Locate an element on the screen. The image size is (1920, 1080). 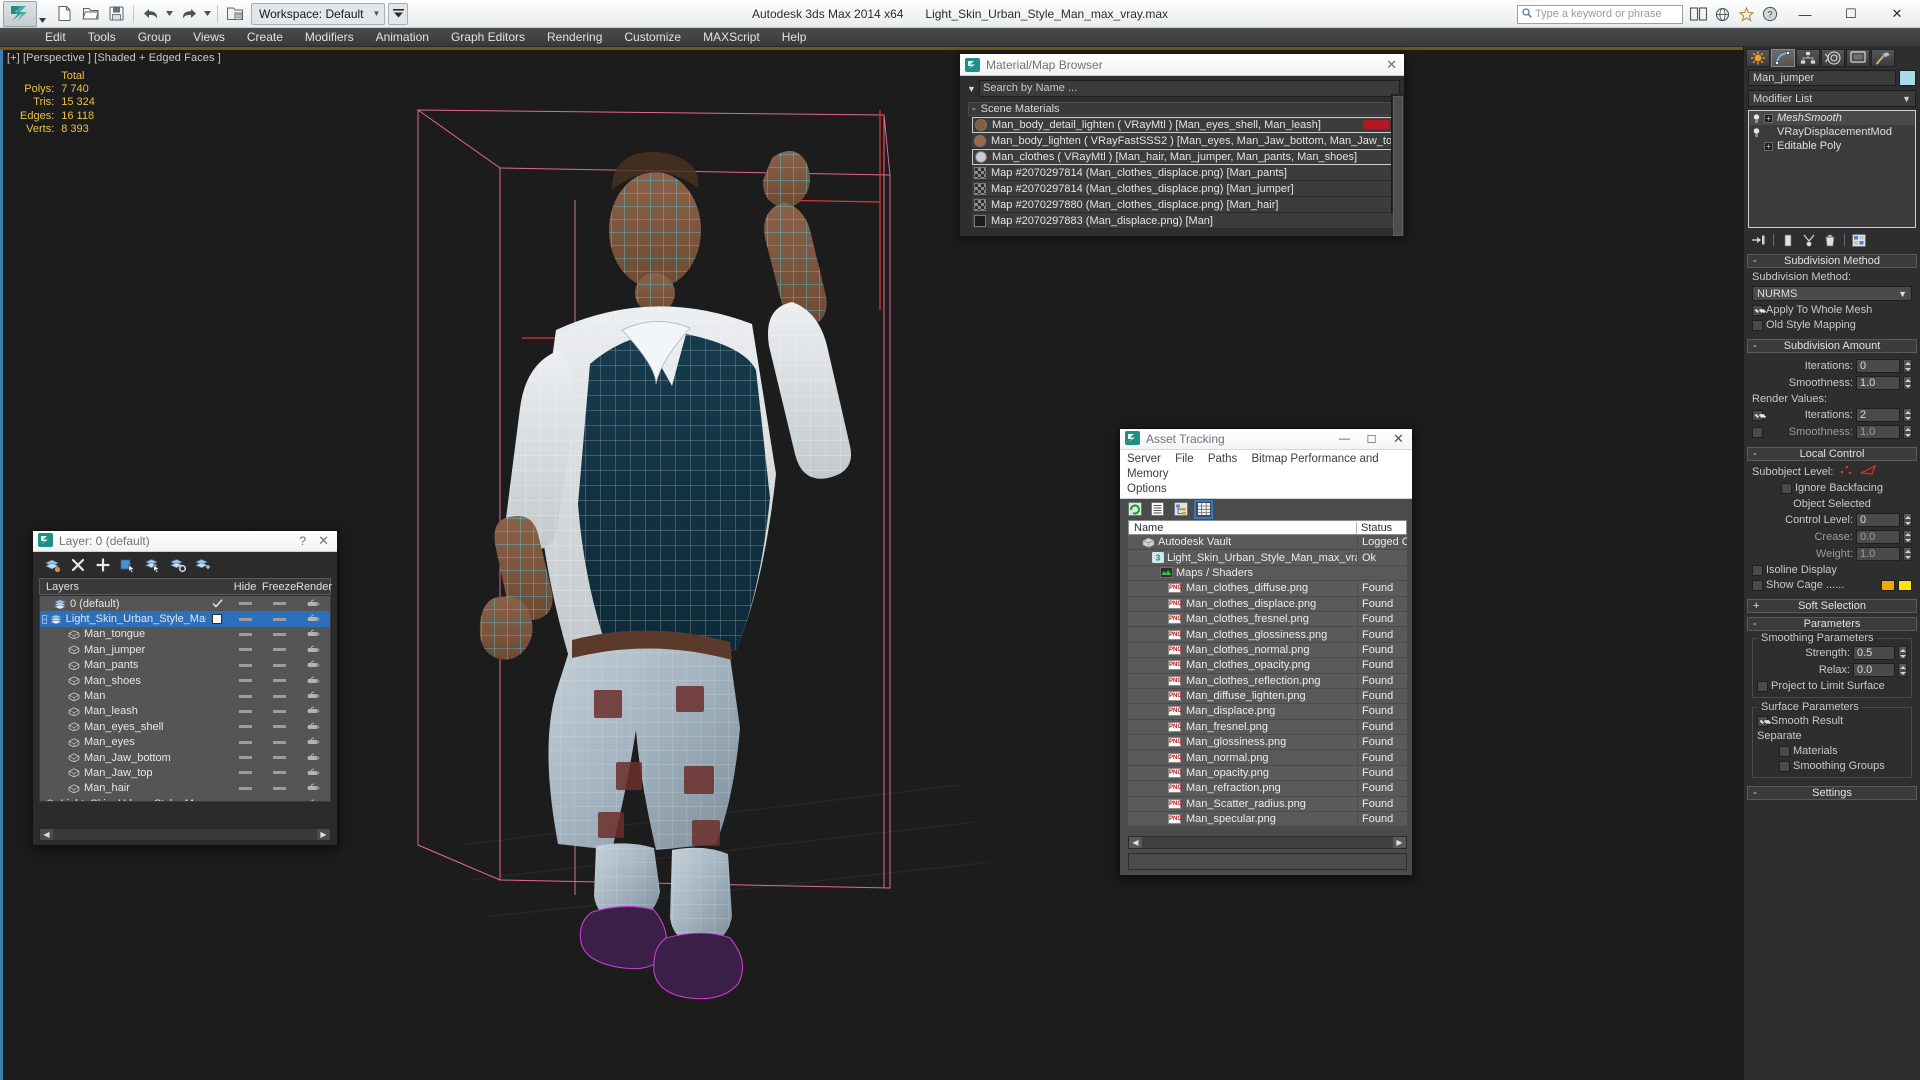
remove-modifier-button is located at coordinates (1830, 240).